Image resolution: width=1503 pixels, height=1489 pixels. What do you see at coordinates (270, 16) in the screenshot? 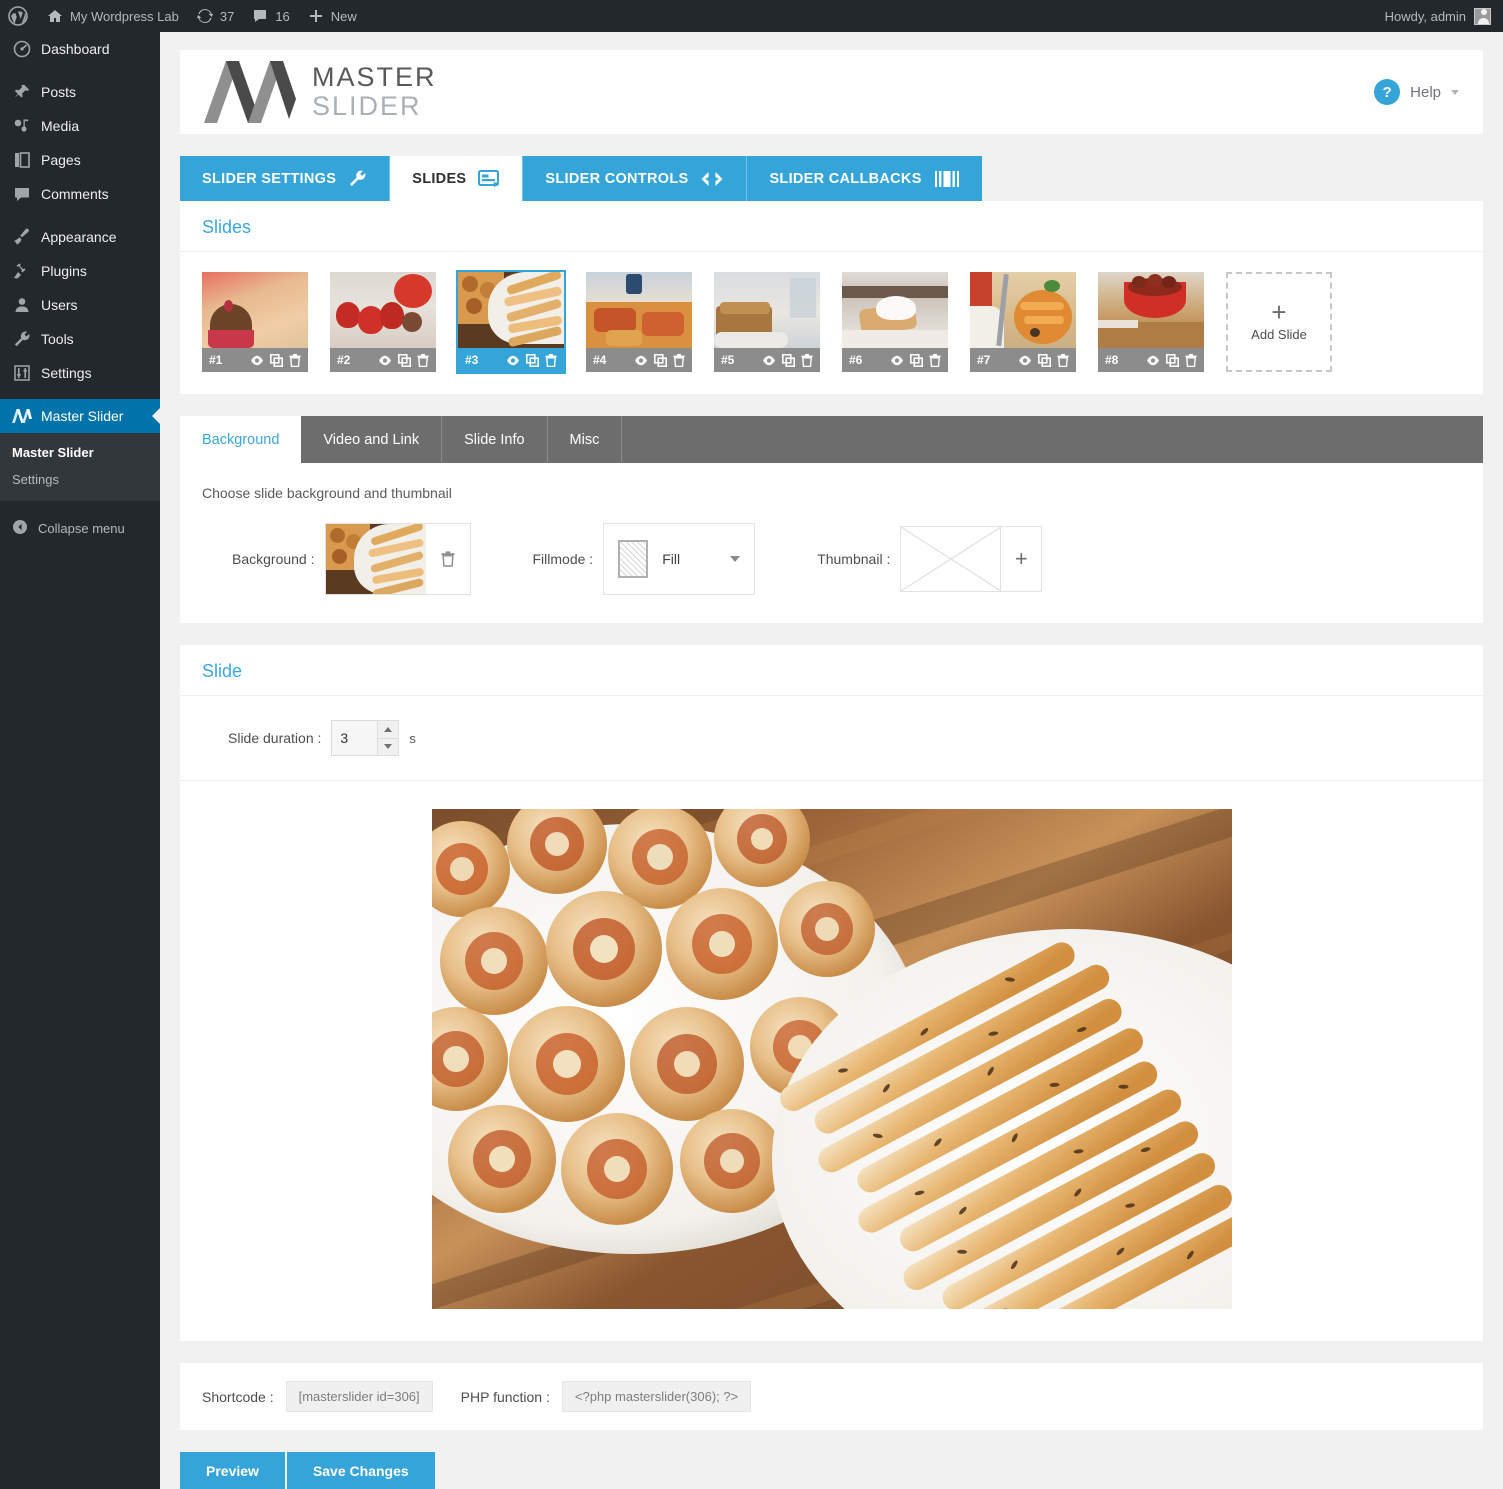
I see `comments-menu: 16` at bounding box center [270, 16].